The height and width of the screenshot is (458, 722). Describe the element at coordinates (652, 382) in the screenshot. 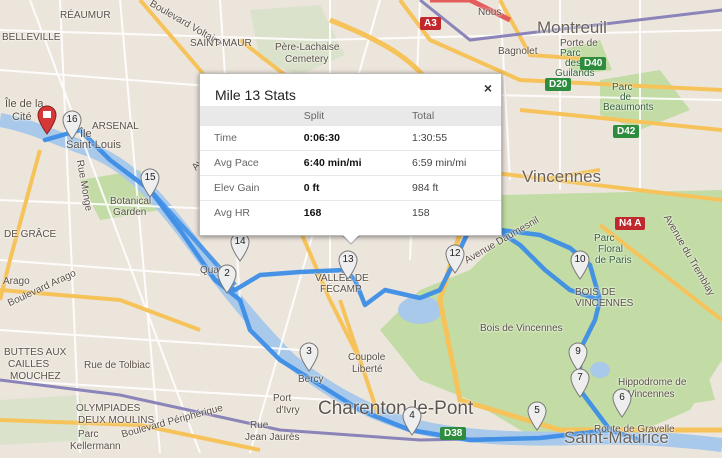

I see `map-label: Hippodrome de` at that location.